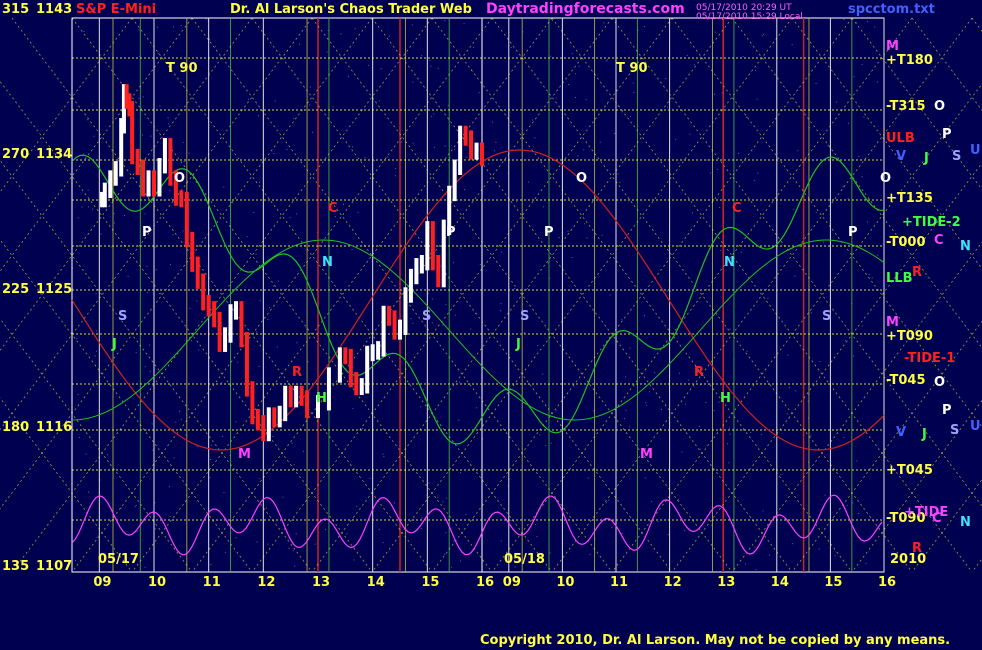  I want to click on site-url: Daytradingforecasts.com, so click(585, 9).